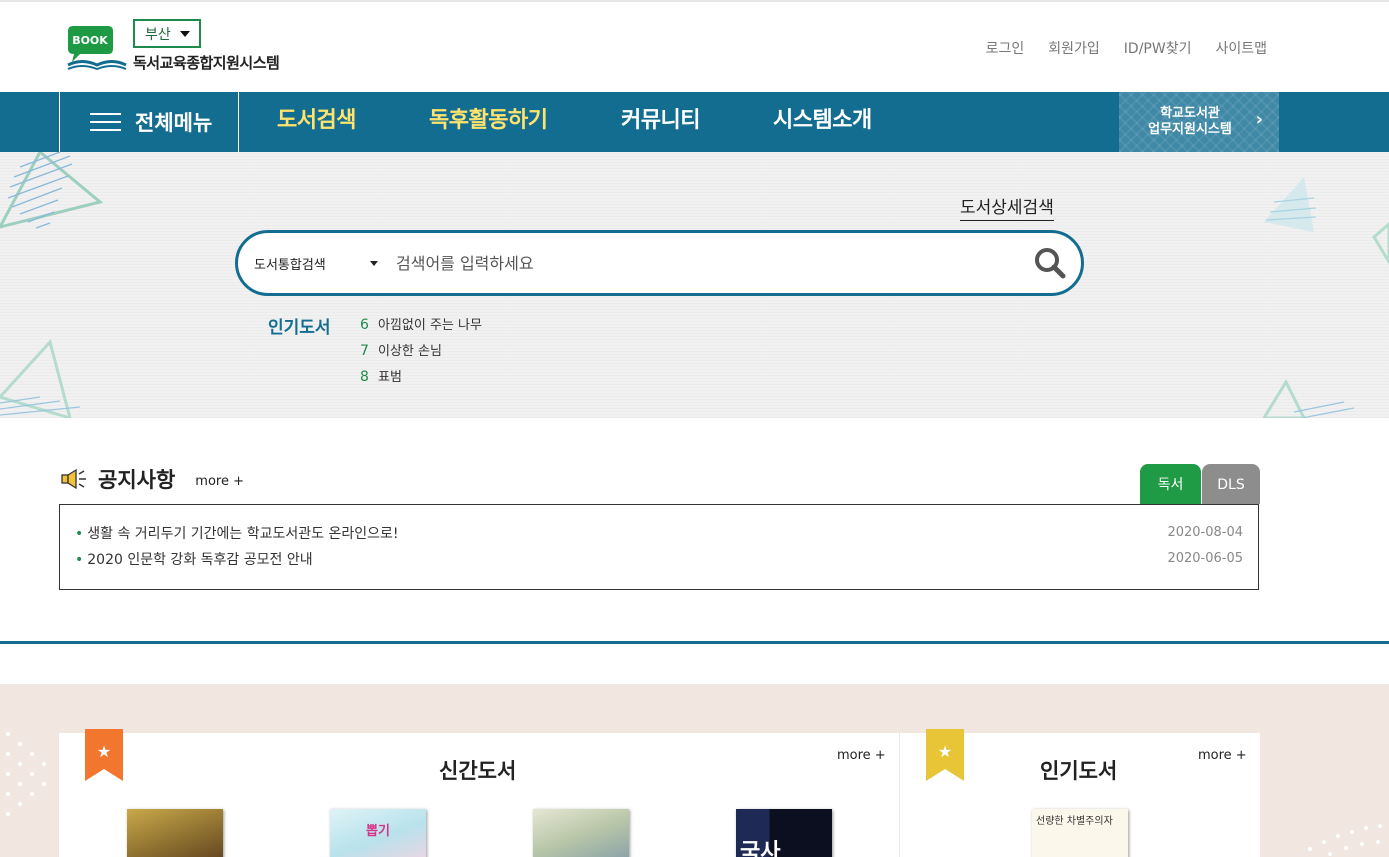 The image size is (1389, 857). What do you see at coordinates (1080, 833) in the screenshot?
I see `book-cover: 선량한 차별주의자` at bounding box center [1080, 833].